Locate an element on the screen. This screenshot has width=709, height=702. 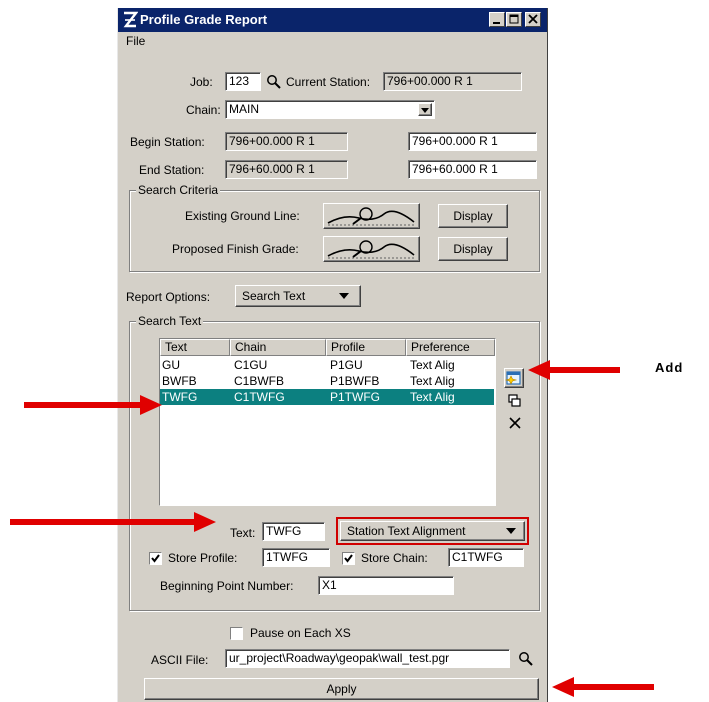
report-options-value: Search Text is located at coordinates (274, 296).